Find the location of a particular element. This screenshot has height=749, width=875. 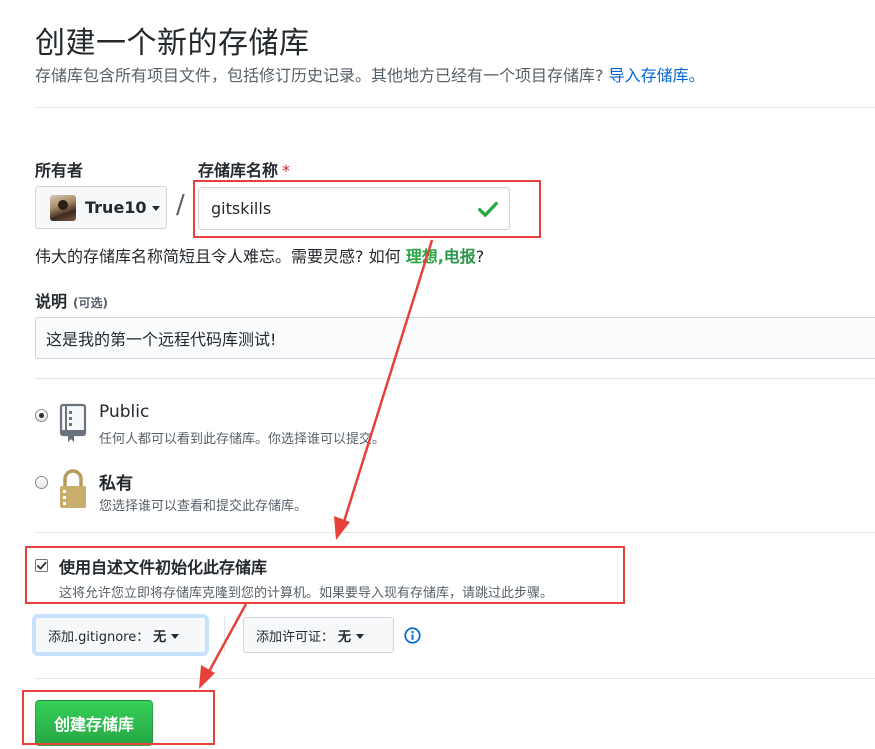

description-label: 说明 (可选) is located at coordinates (71, 300).